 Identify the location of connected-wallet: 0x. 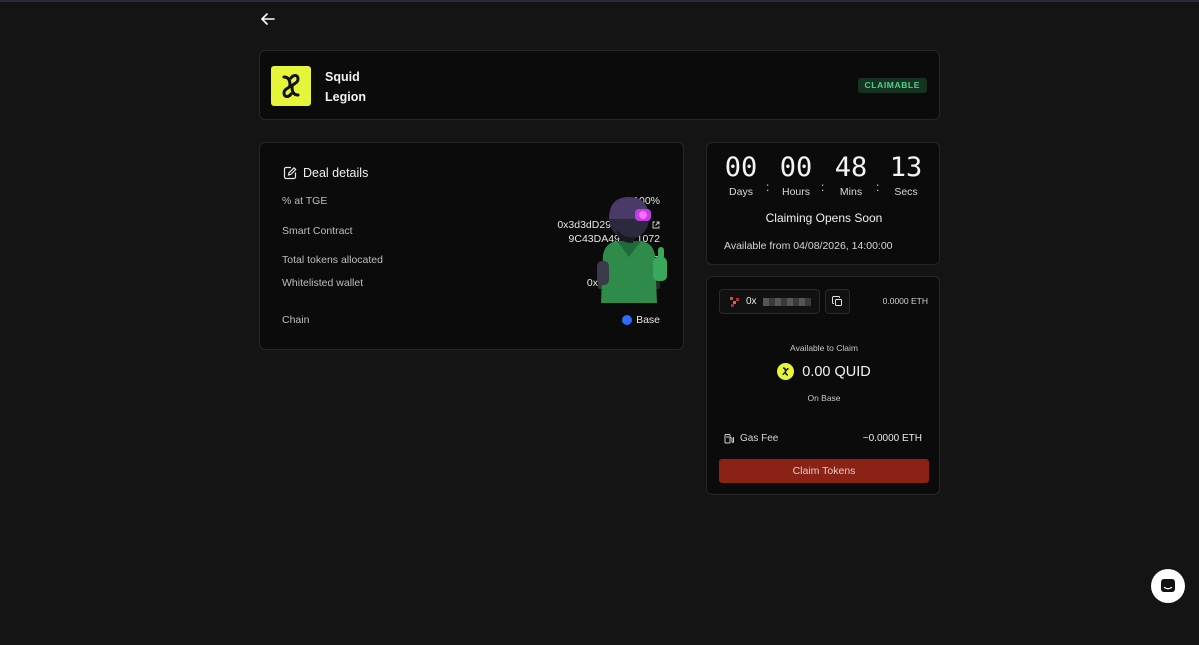
(769, 301).